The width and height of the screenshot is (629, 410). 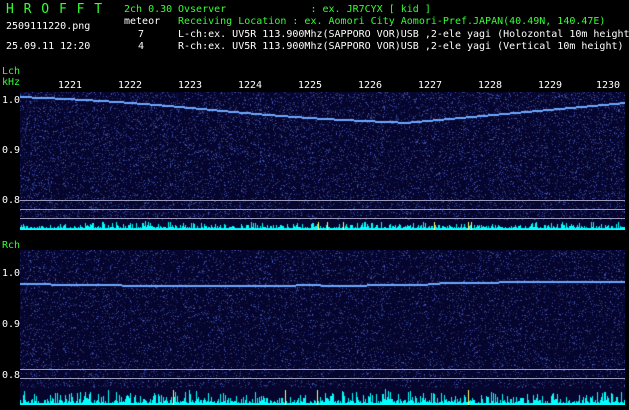 What do you see at coordinates (142, 21) in the screenshot?
I see `meteor-label: meteor` at bounding box center [142, 21].